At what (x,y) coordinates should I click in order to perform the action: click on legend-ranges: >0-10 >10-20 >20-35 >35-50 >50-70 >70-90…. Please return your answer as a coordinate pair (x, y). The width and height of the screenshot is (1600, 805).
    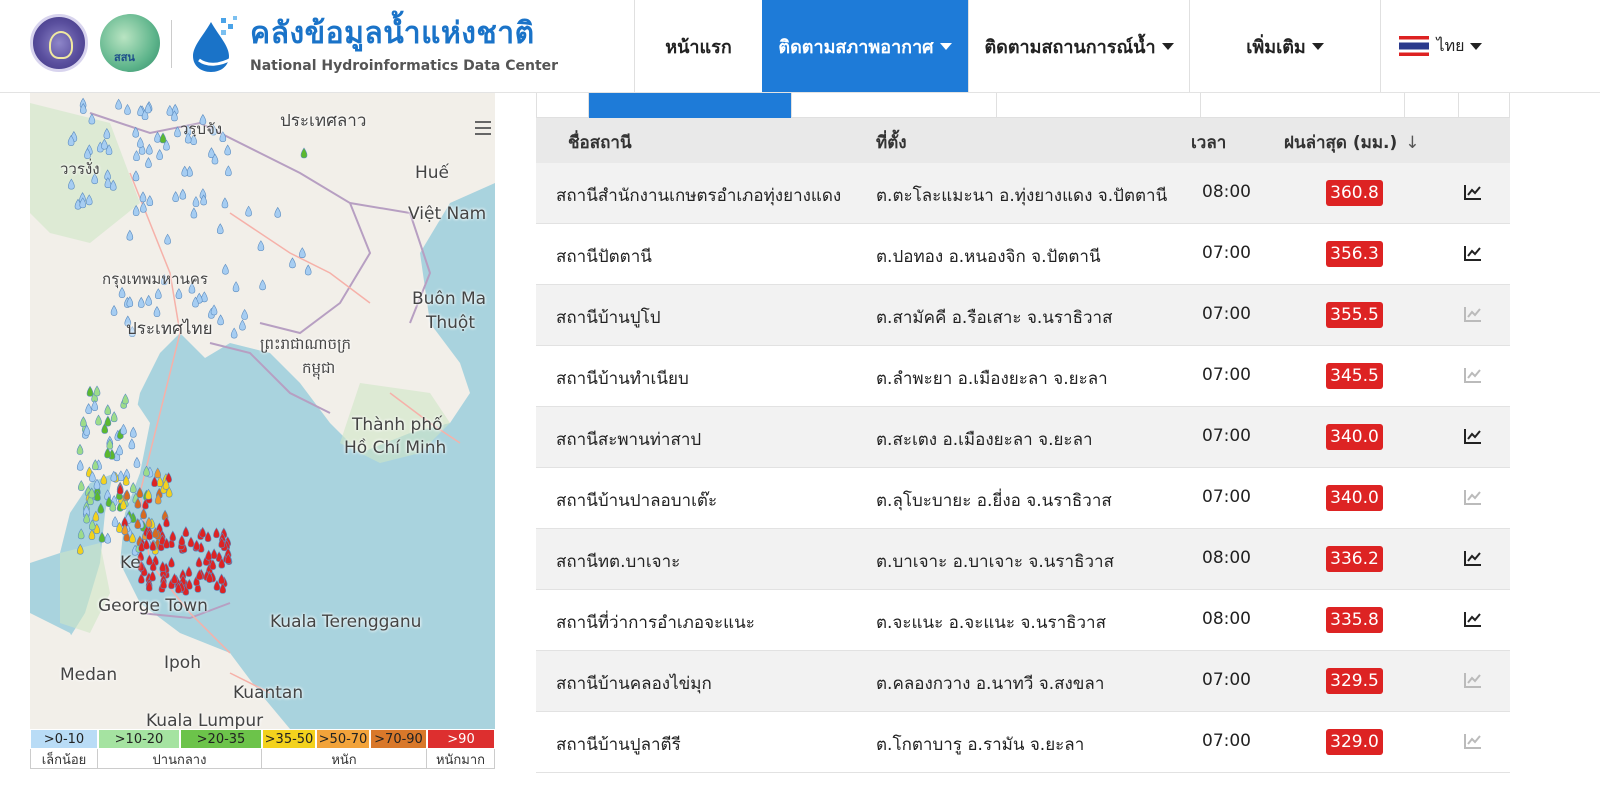
    Looking at the image, I should click on (262, 739).